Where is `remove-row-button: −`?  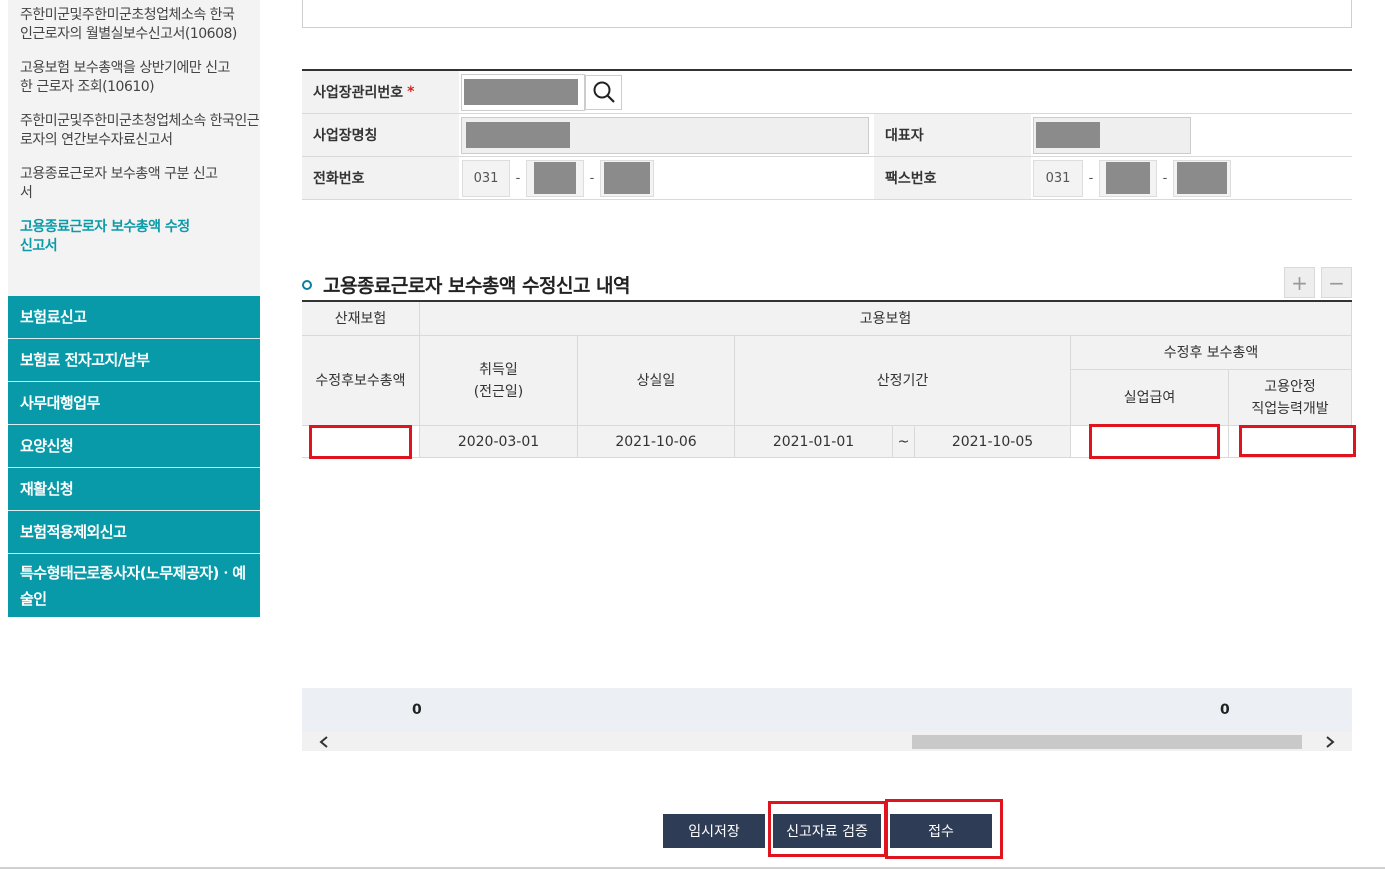
remove-row-button: − is located at coordinates (1336, 282).